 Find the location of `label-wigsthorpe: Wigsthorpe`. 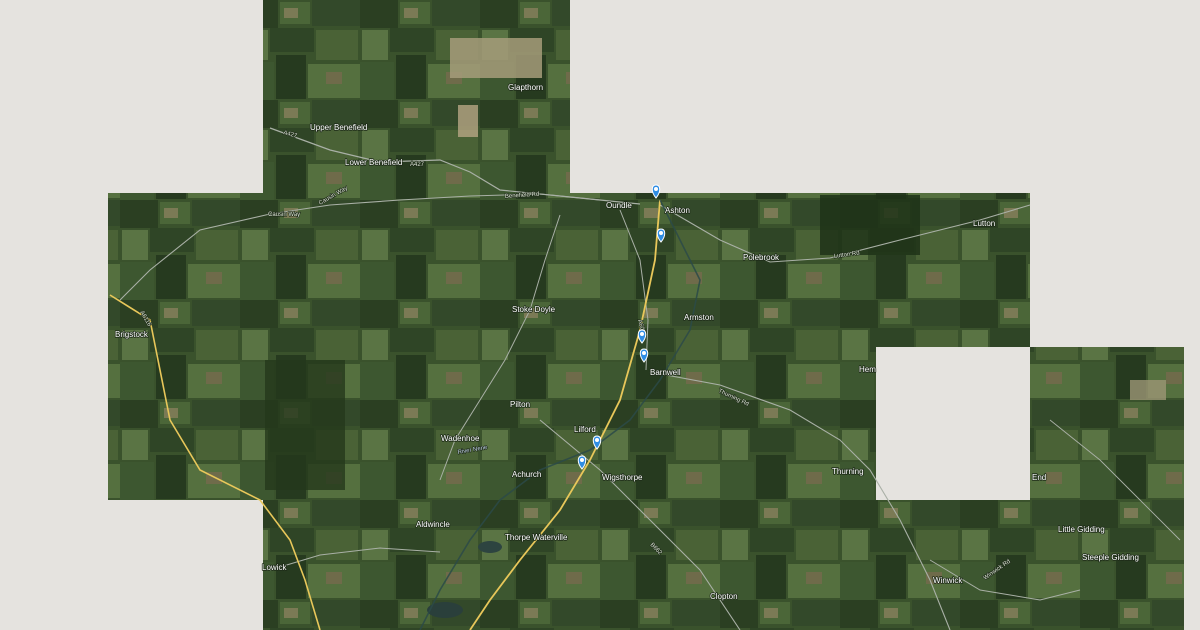

label-wigsthorpe: Wigsthorpe is located at coordinates (622, 477).